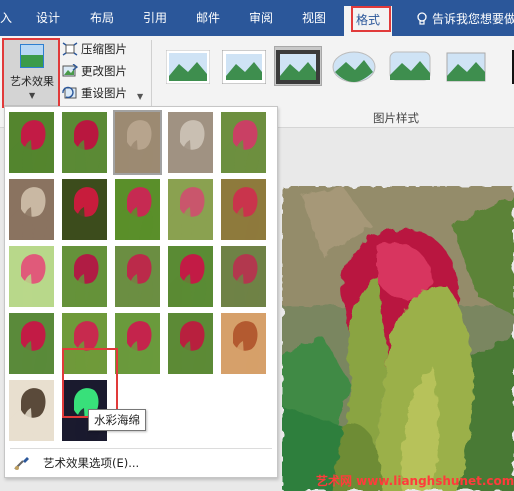 Image resolution: width=514 pixels, height=491 pixels. I want to click on effect-none, so click(31, 142).